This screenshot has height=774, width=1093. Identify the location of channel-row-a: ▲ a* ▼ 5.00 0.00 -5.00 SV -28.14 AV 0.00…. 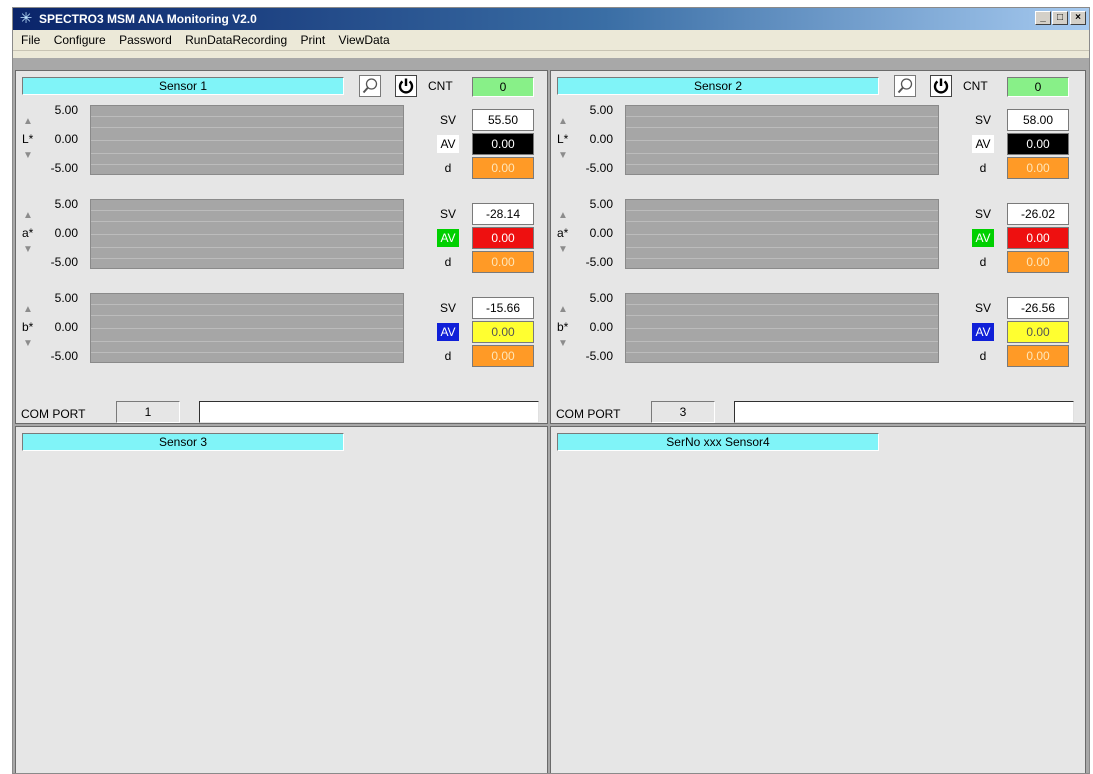
(281, 240).